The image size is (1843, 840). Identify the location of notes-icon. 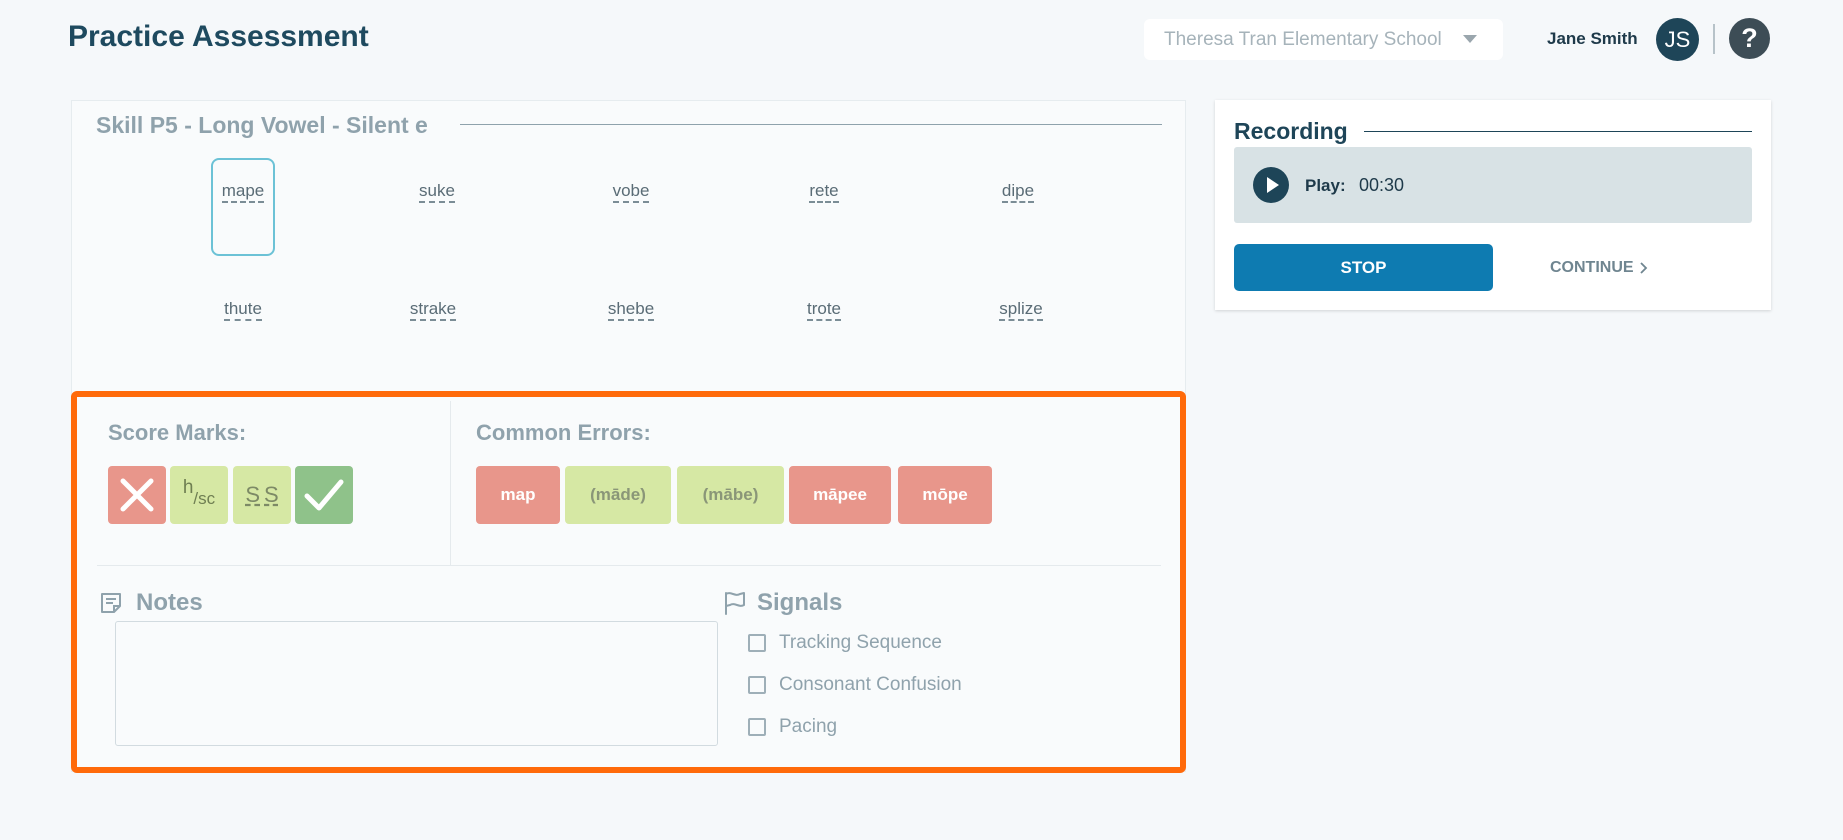
(111, 603).